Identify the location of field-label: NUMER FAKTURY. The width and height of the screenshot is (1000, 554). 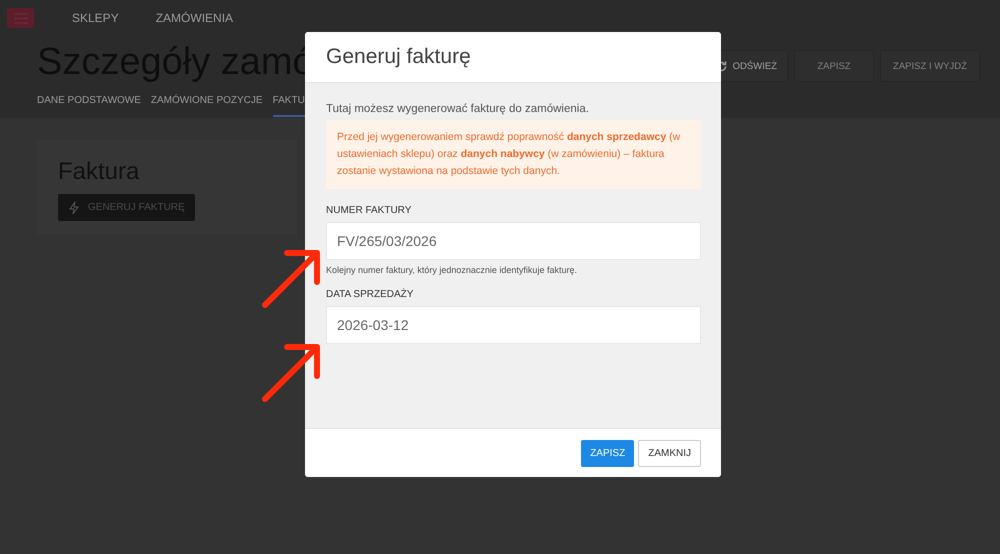
(369, 210).